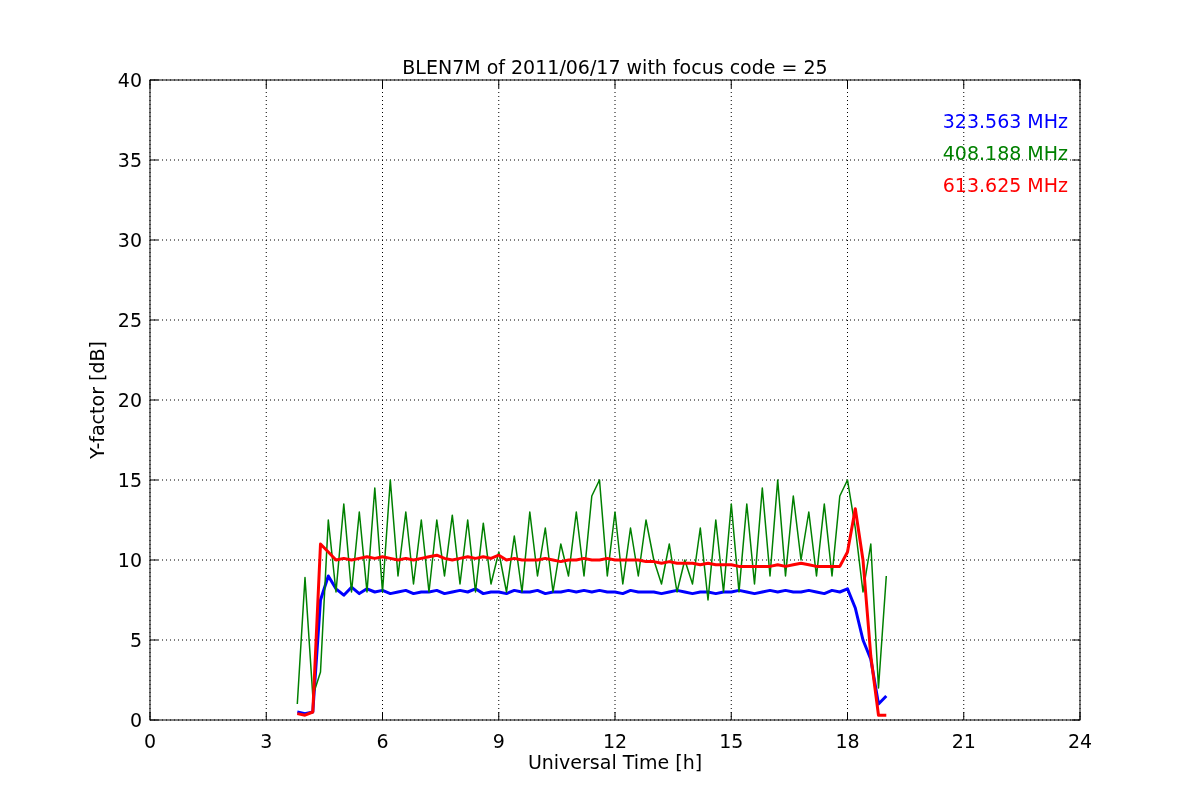  Describe the element at coordinates (615, 67) in the screenshot. I see `chart-title: BLEN7M of 2011/06/17 with focus code = 25` at that location.